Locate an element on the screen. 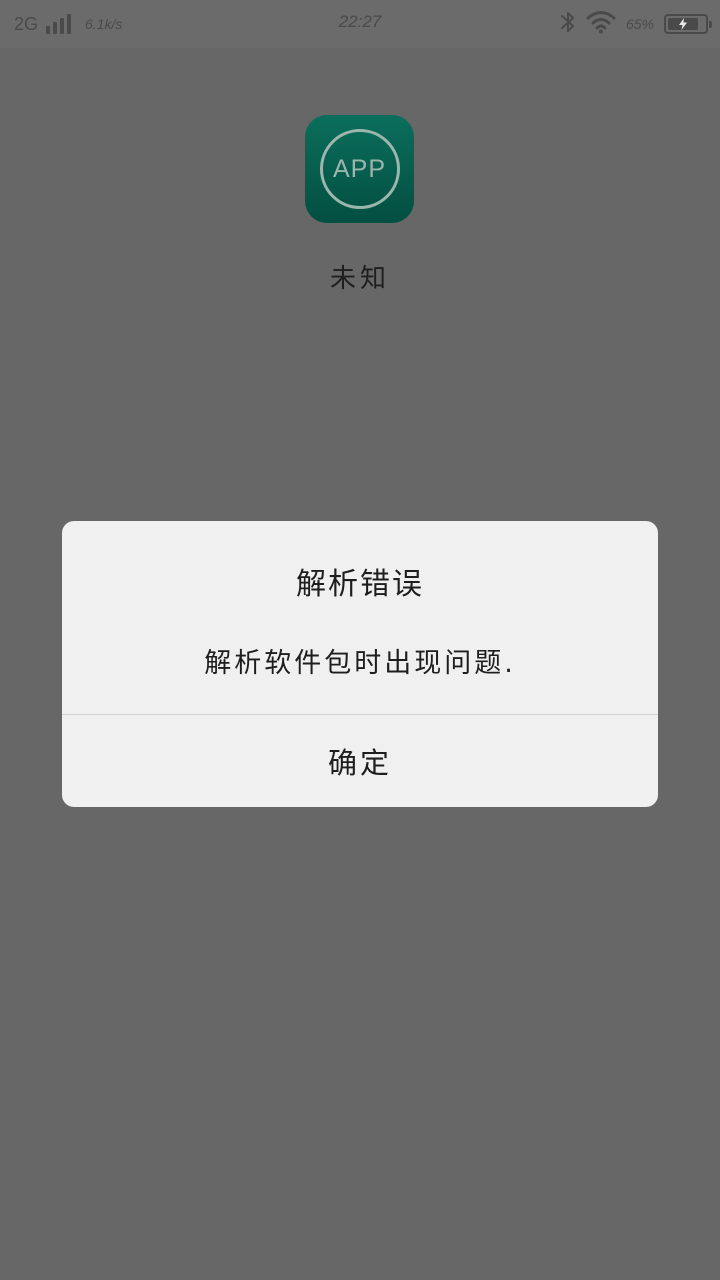 This screenshot has width=720, height=1280. wifi-icon is located at coordinates (601, 24).